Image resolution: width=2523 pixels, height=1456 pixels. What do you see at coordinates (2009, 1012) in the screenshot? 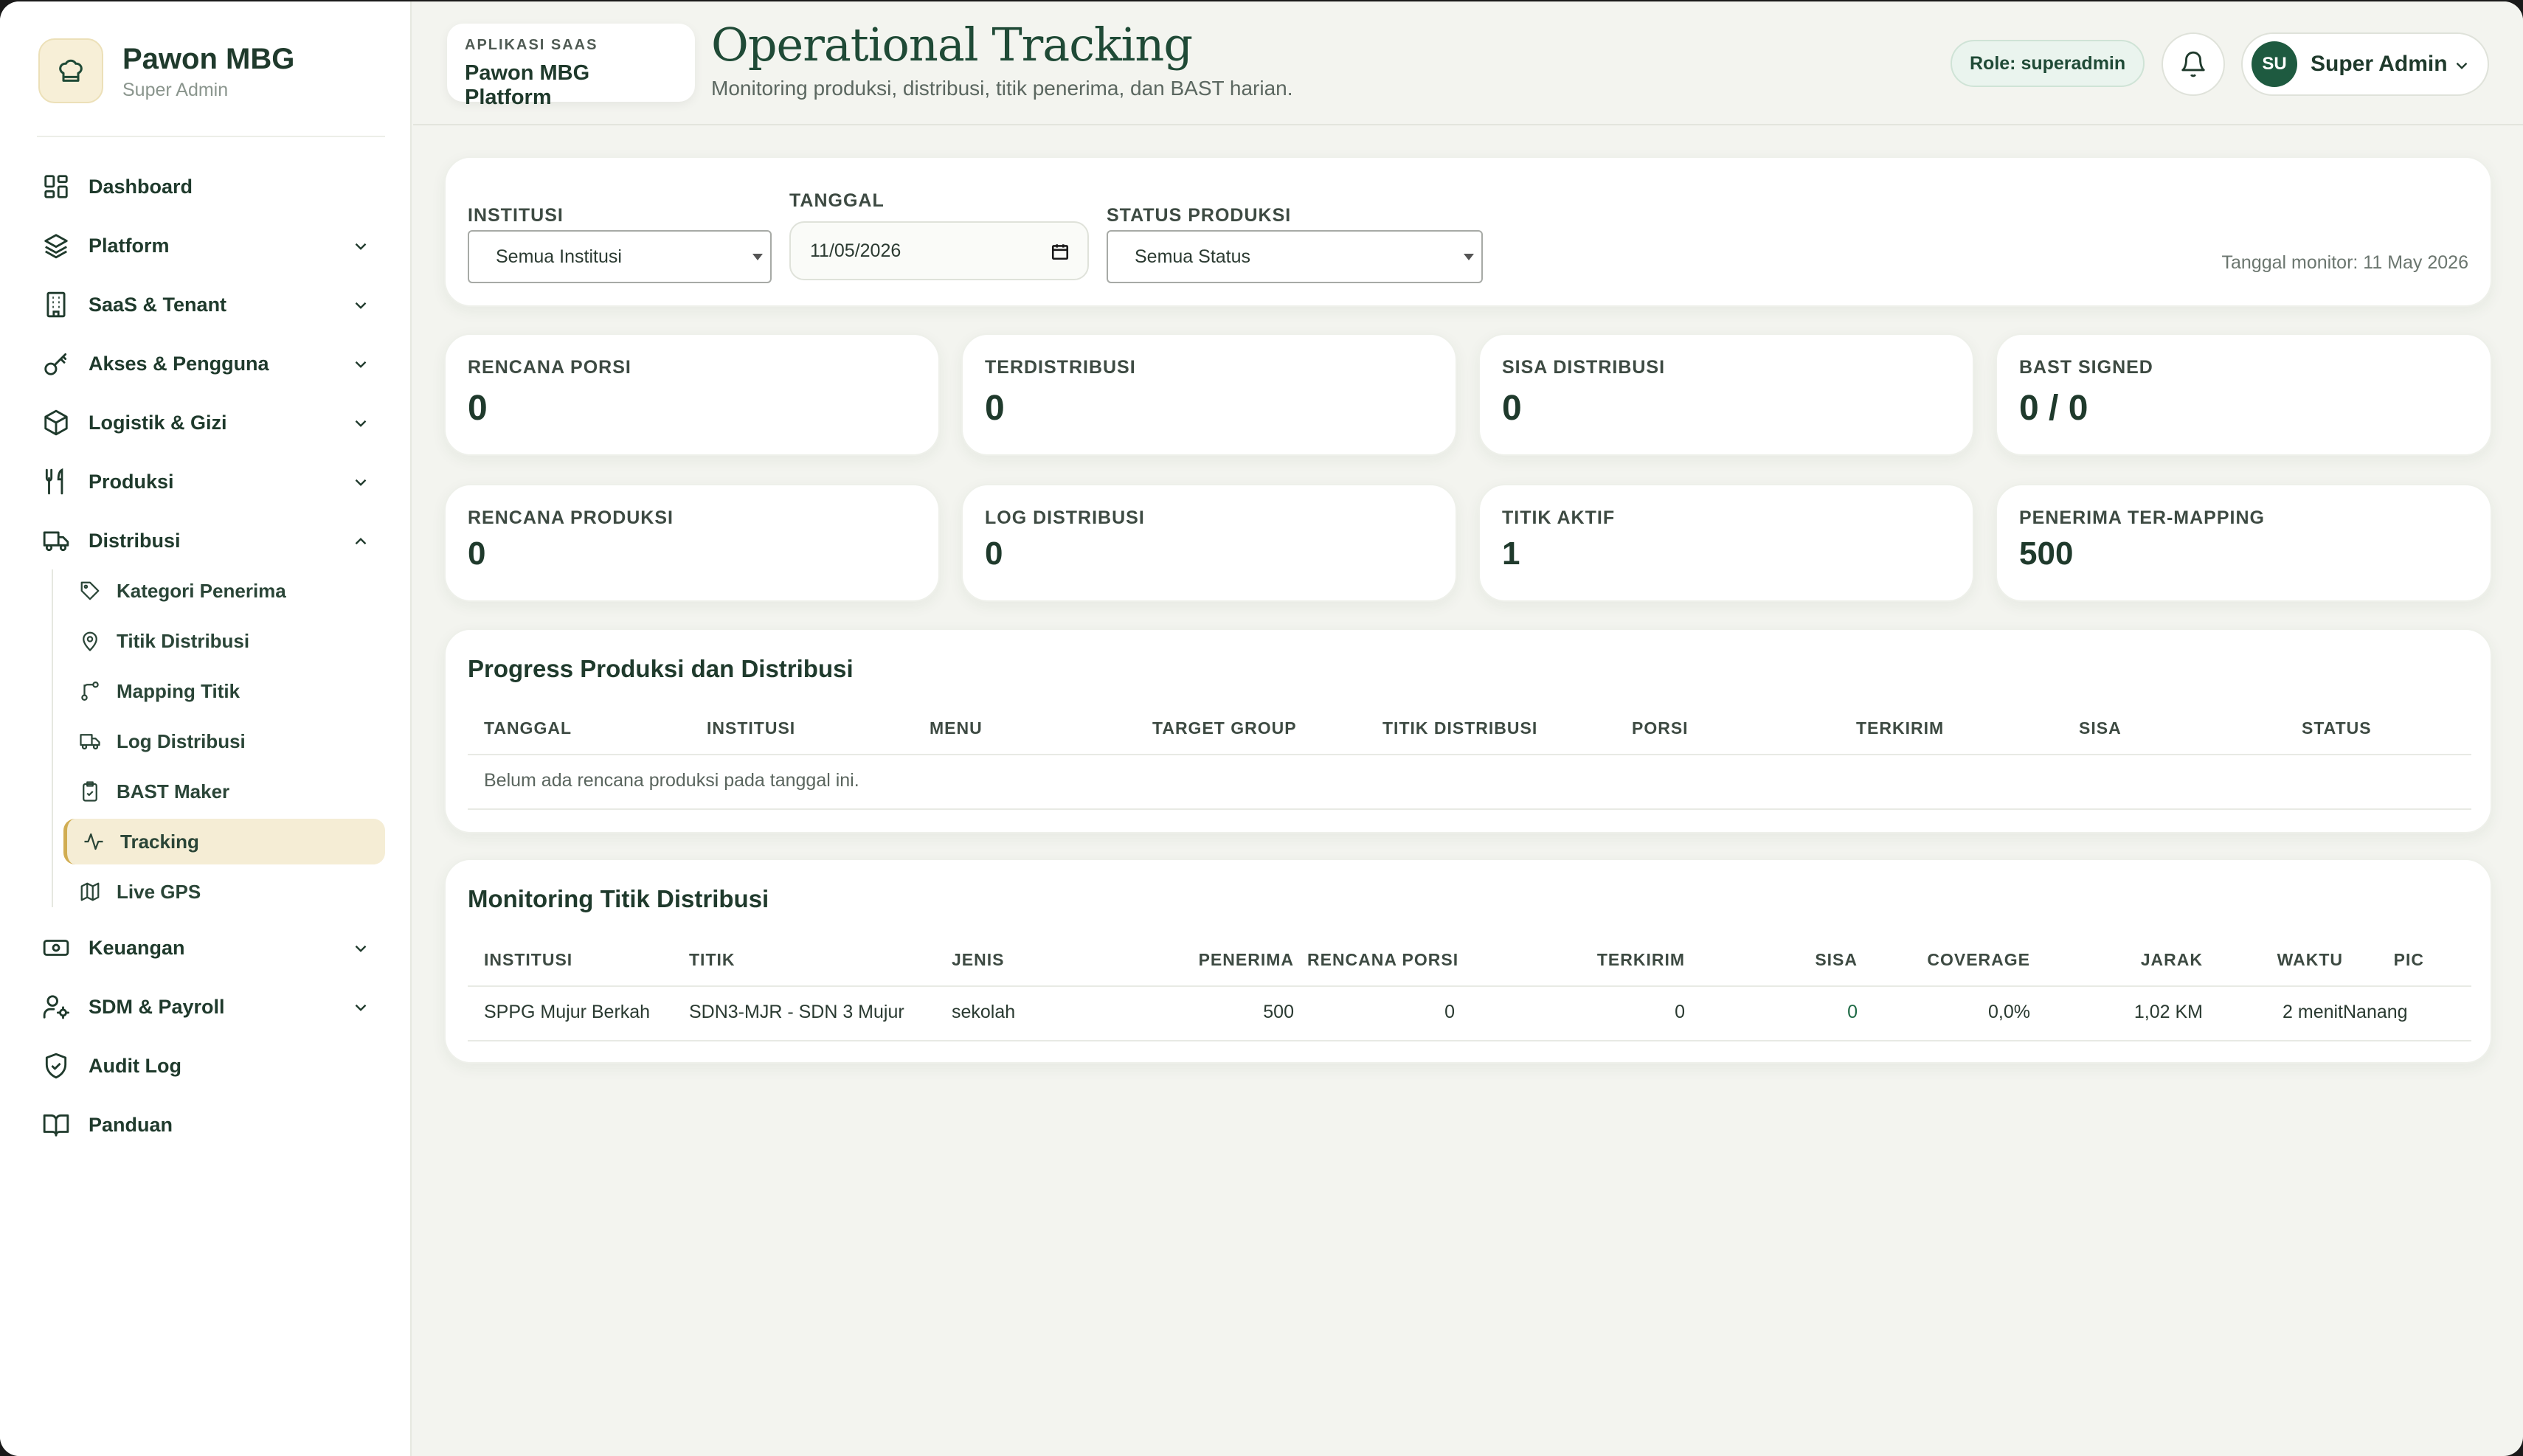
I see `cell-coverage: 0,0%` at bounding box center [2009, 1012].